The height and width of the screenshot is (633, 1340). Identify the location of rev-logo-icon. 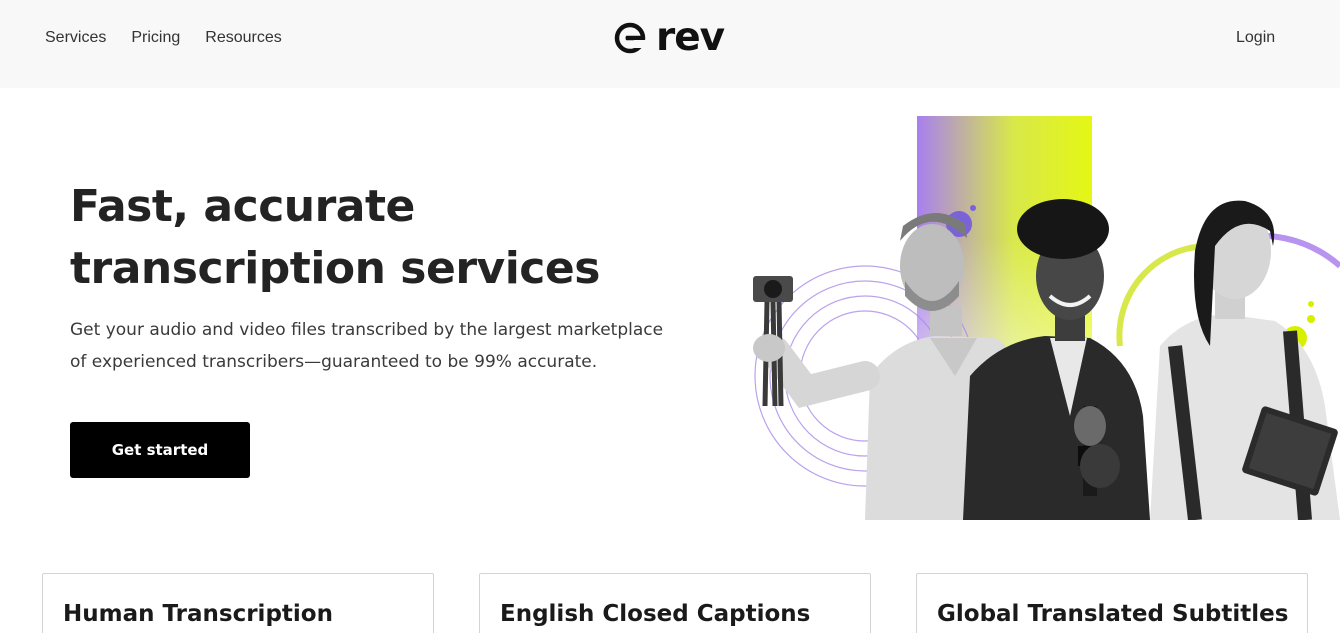
(630, 38).